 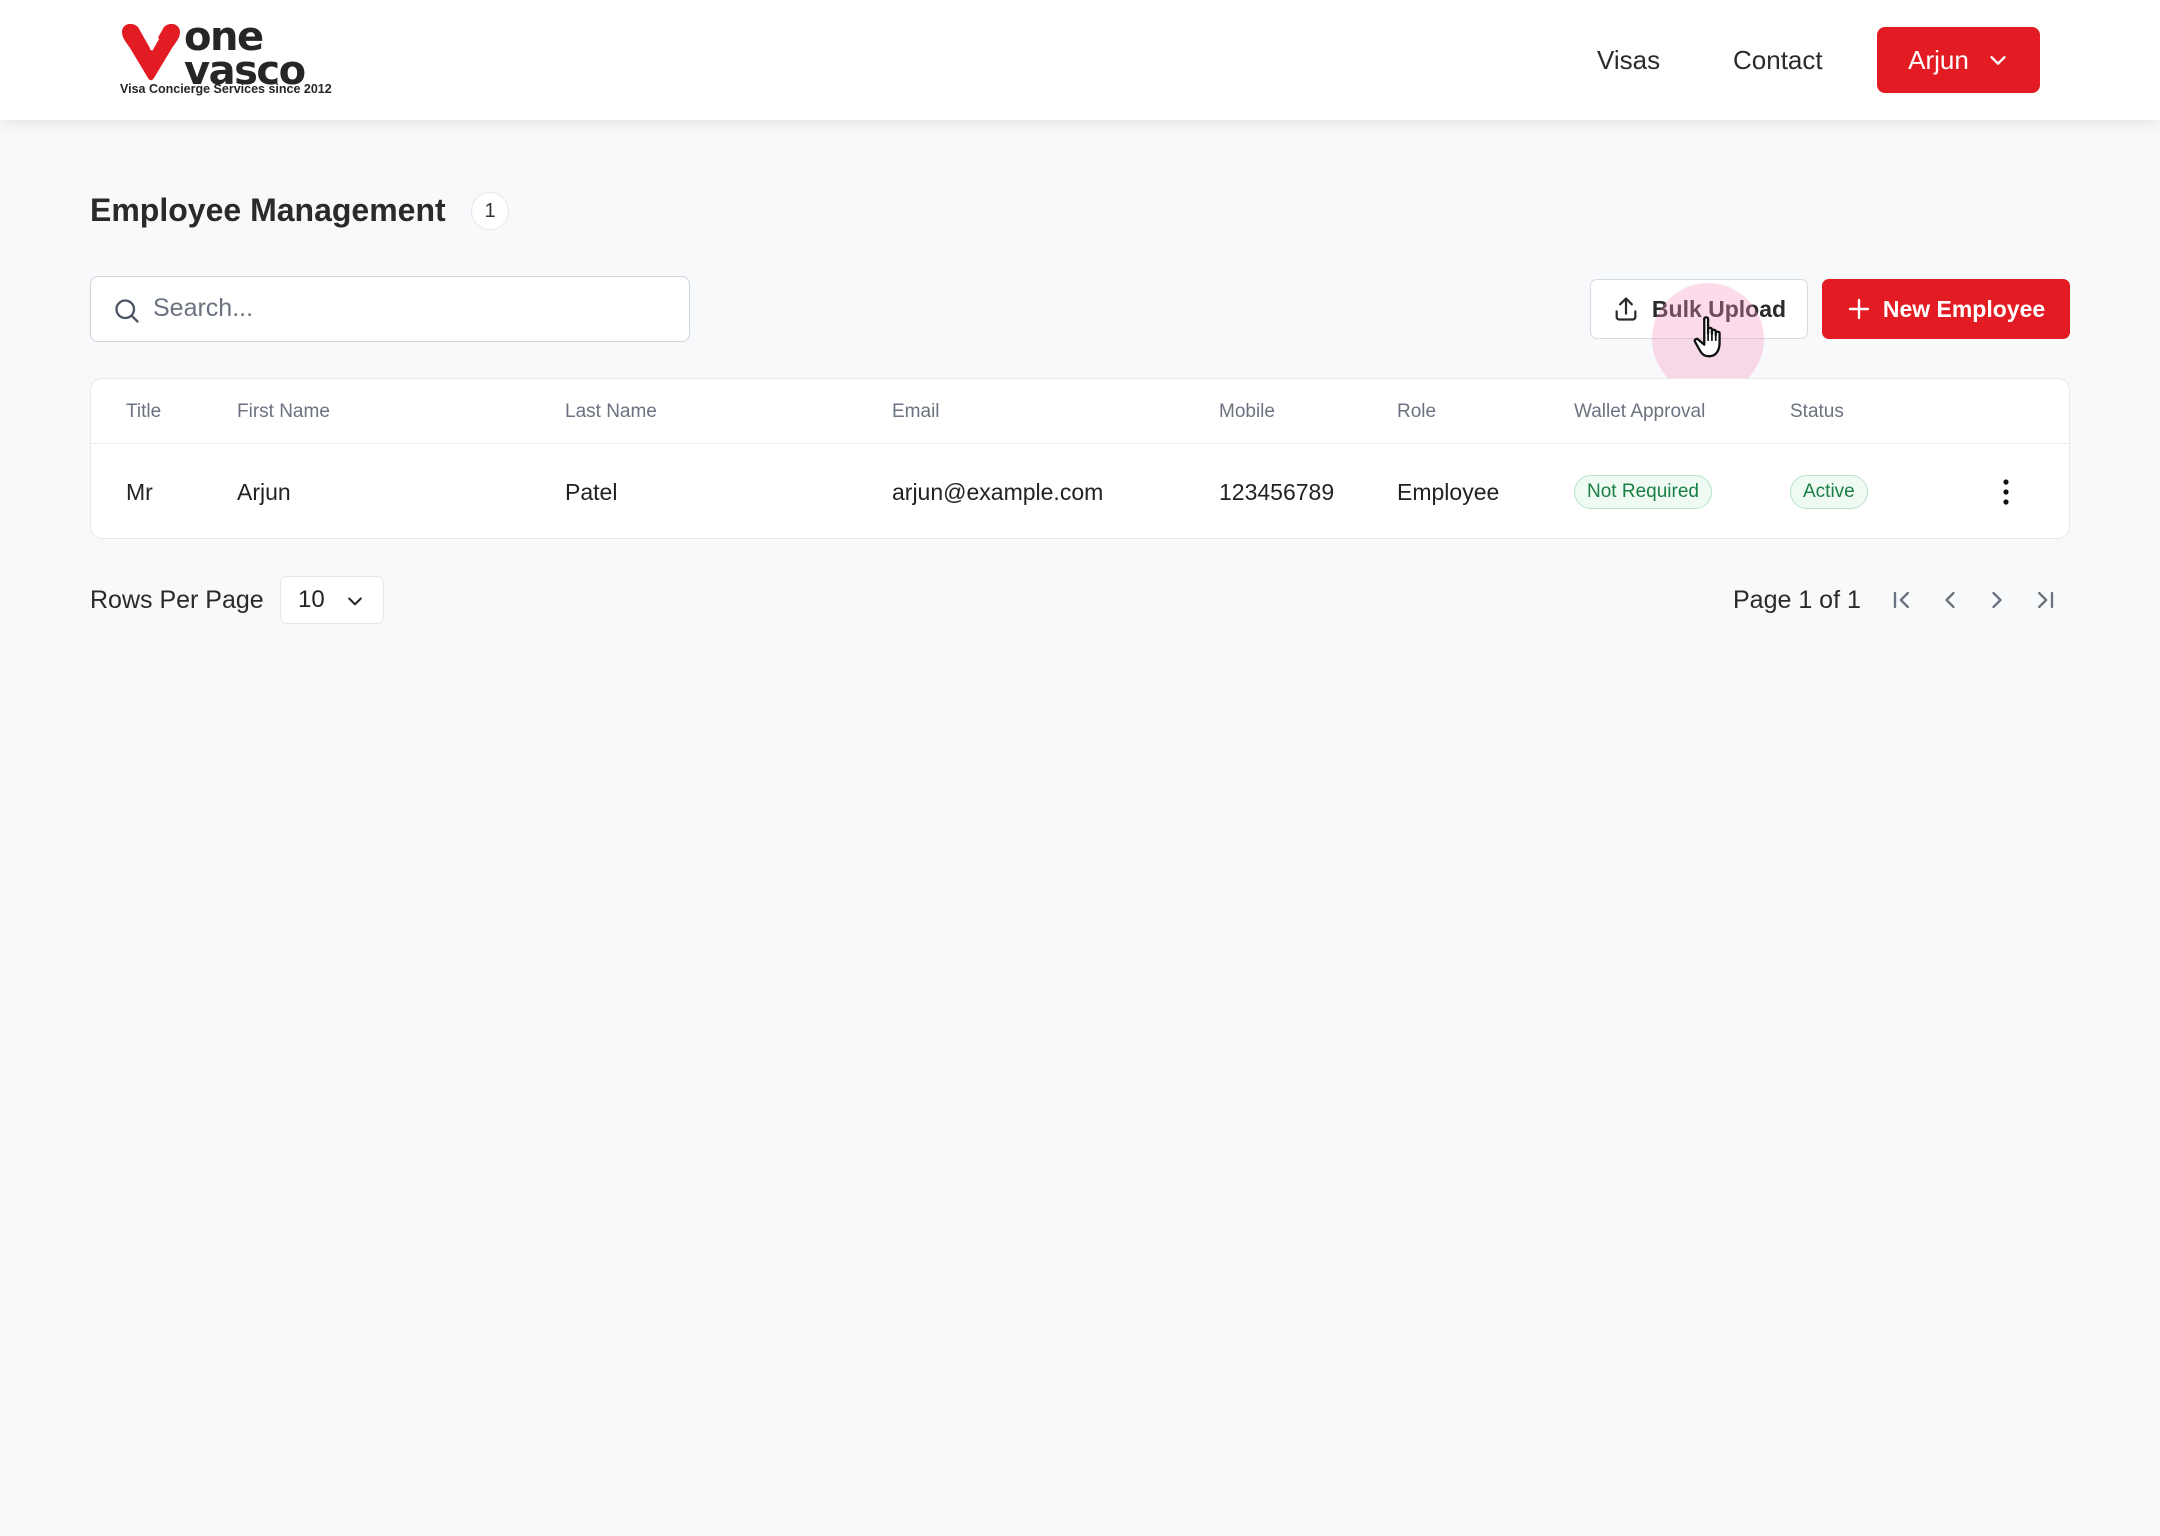 I want to click on new-employee-button: New Employee, so click(x=1946, y=309).